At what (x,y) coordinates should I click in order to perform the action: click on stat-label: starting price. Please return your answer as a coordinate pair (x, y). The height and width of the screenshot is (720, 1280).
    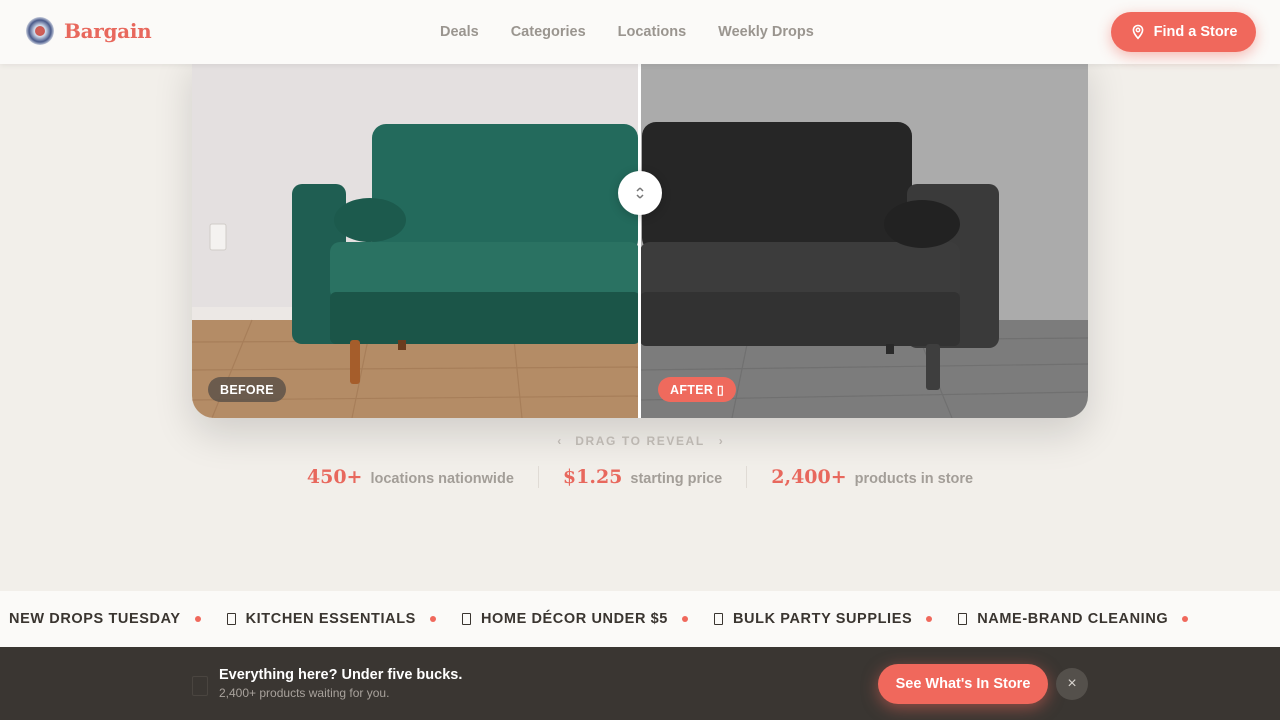
    Looking at the image, I should click on (676, 479).